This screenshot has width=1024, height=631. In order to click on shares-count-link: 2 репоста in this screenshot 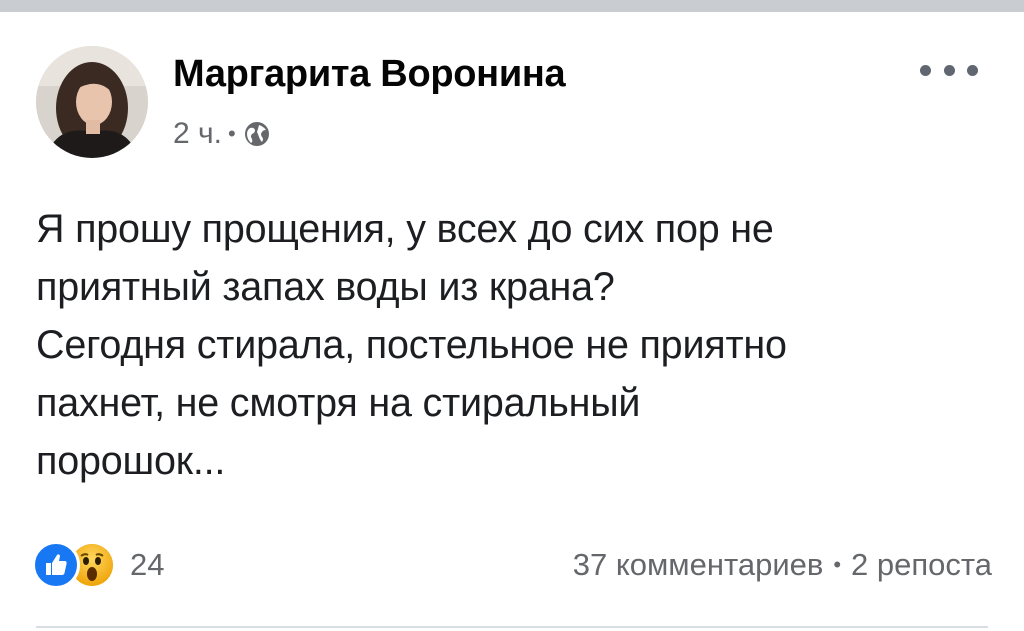, I will do `click(921, 565)`.